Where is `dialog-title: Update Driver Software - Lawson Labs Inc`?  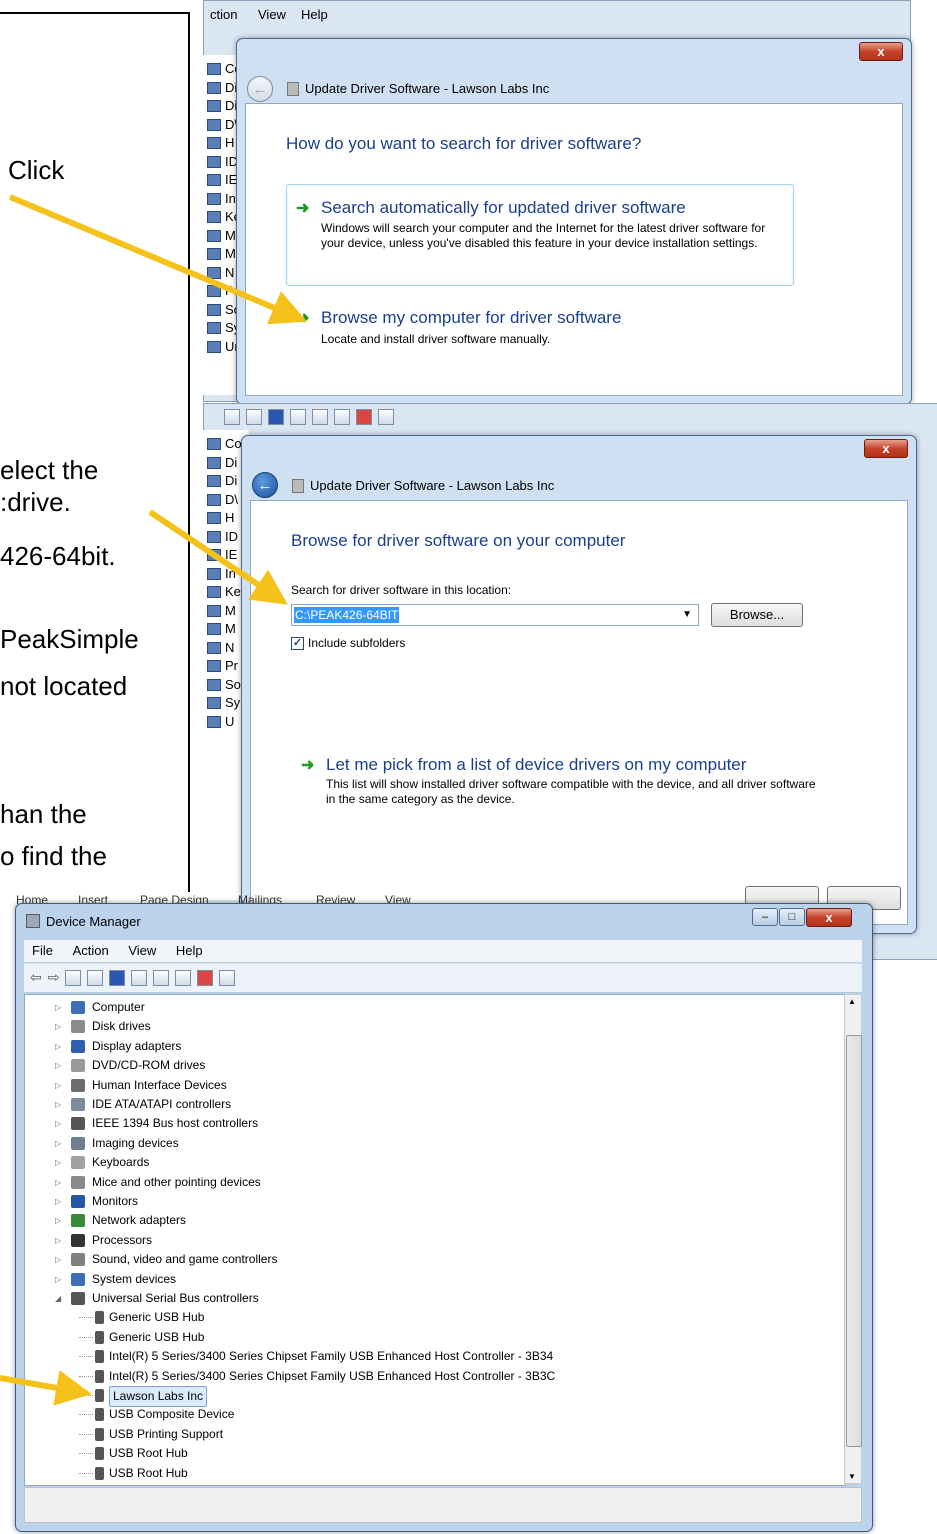 dialog-title: Update Driver Software - Lawson Labs Inc is located at coordinates (427, 88).